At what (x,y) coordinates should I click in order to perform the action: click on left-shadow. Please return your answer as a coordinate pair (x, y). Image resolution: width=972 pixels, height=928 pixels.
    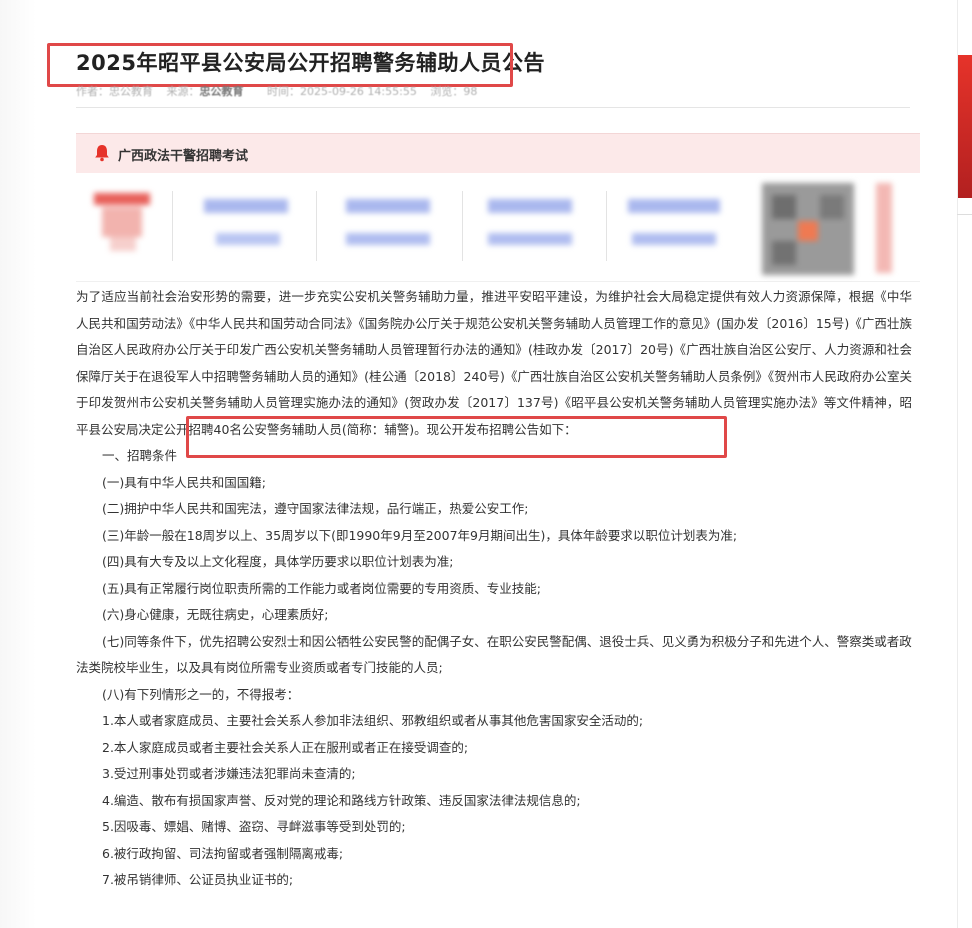
    Looking at the image, I should click on (18, 464).